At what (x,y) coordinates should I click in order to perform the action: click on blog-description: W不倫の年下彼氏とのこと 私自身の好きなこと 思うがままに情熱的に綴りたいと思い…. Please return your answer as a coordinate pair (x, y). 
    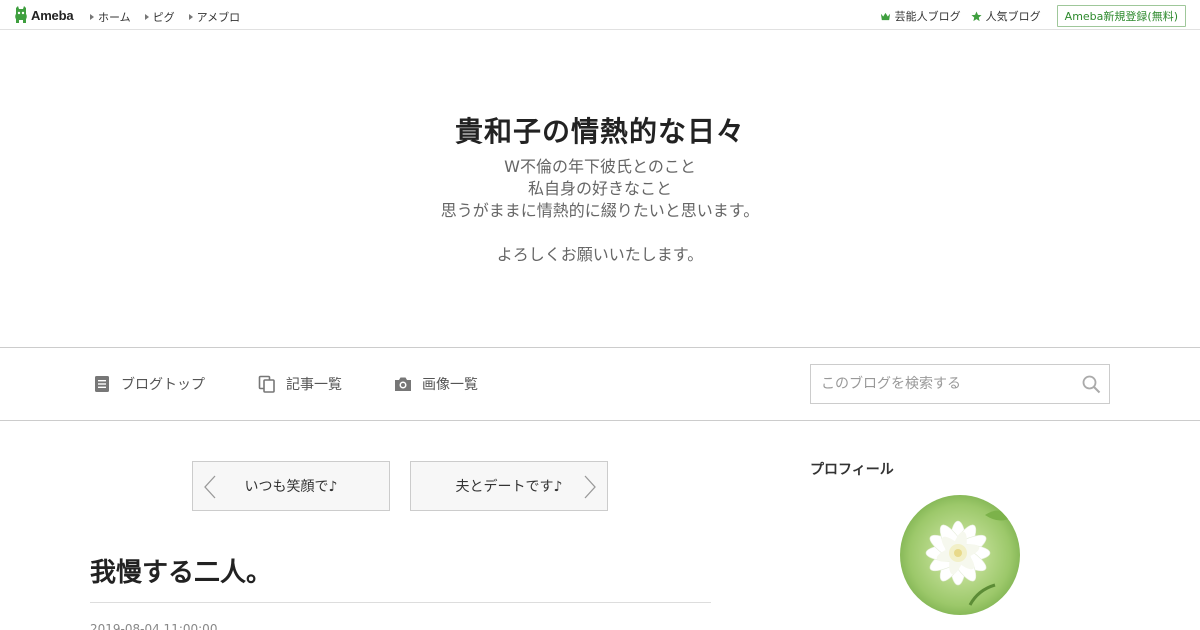
    Looking at the image, I should click on (600, 210).